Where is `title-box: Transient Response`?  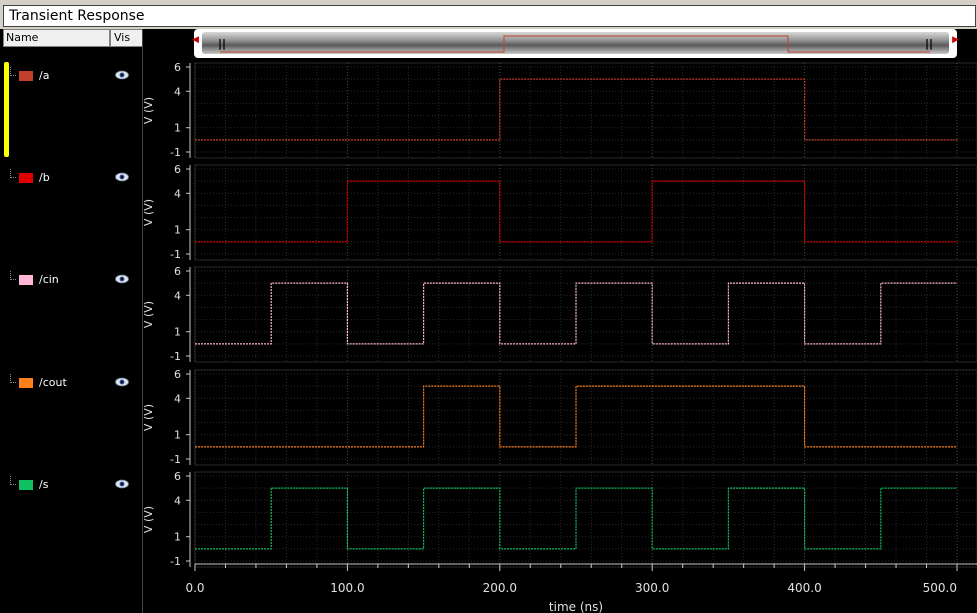
title-box: Transient Response is located at coordinates (489, 16).